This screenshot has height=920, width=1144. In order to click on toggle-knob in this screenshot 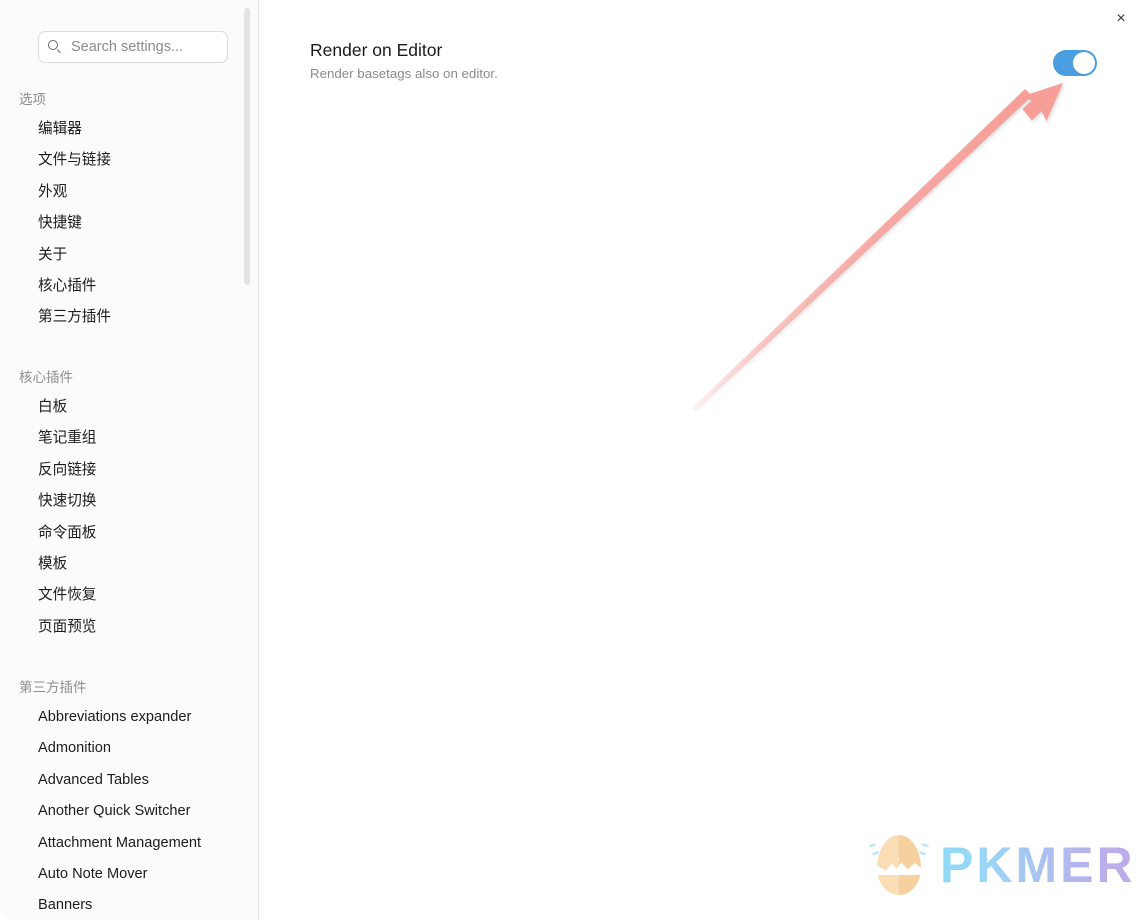, I will do `click(1084, 63)`.